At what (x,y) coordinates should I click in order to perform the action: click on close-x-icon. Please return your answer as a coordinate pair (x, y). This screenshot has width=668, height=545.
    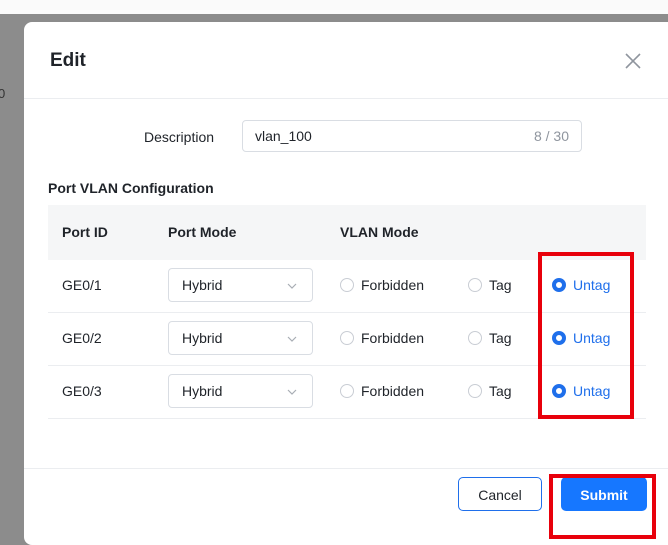
    Looking at the image, I should click on (633, 61).